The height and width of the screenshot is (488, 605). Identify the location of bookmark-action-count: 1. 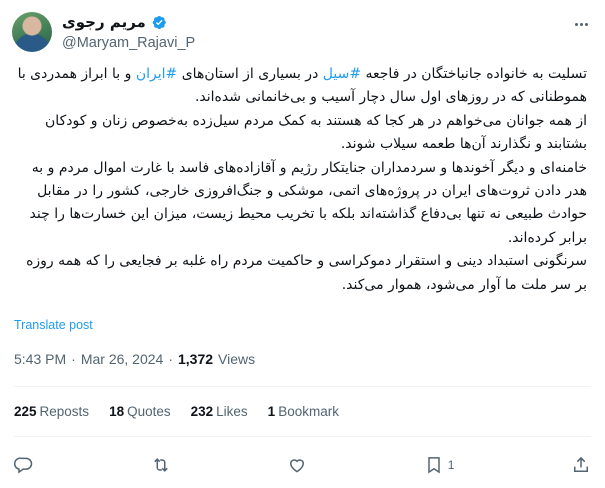
(451, 465).